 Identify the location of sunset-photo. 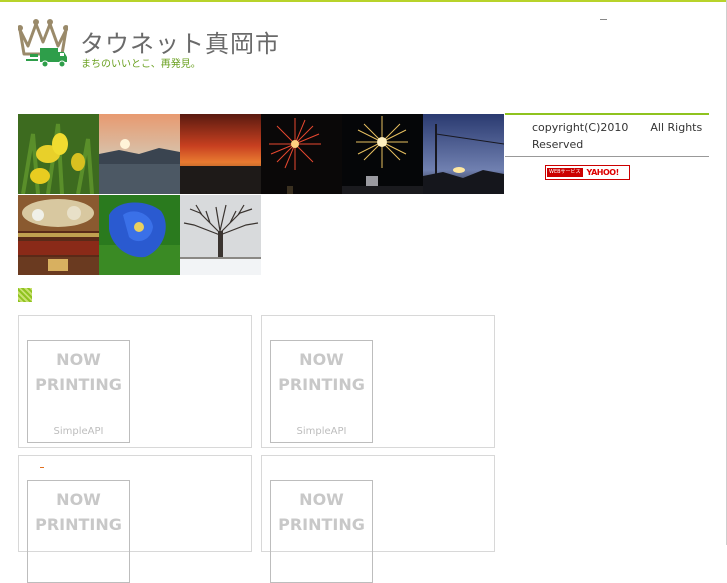
(139, 154).